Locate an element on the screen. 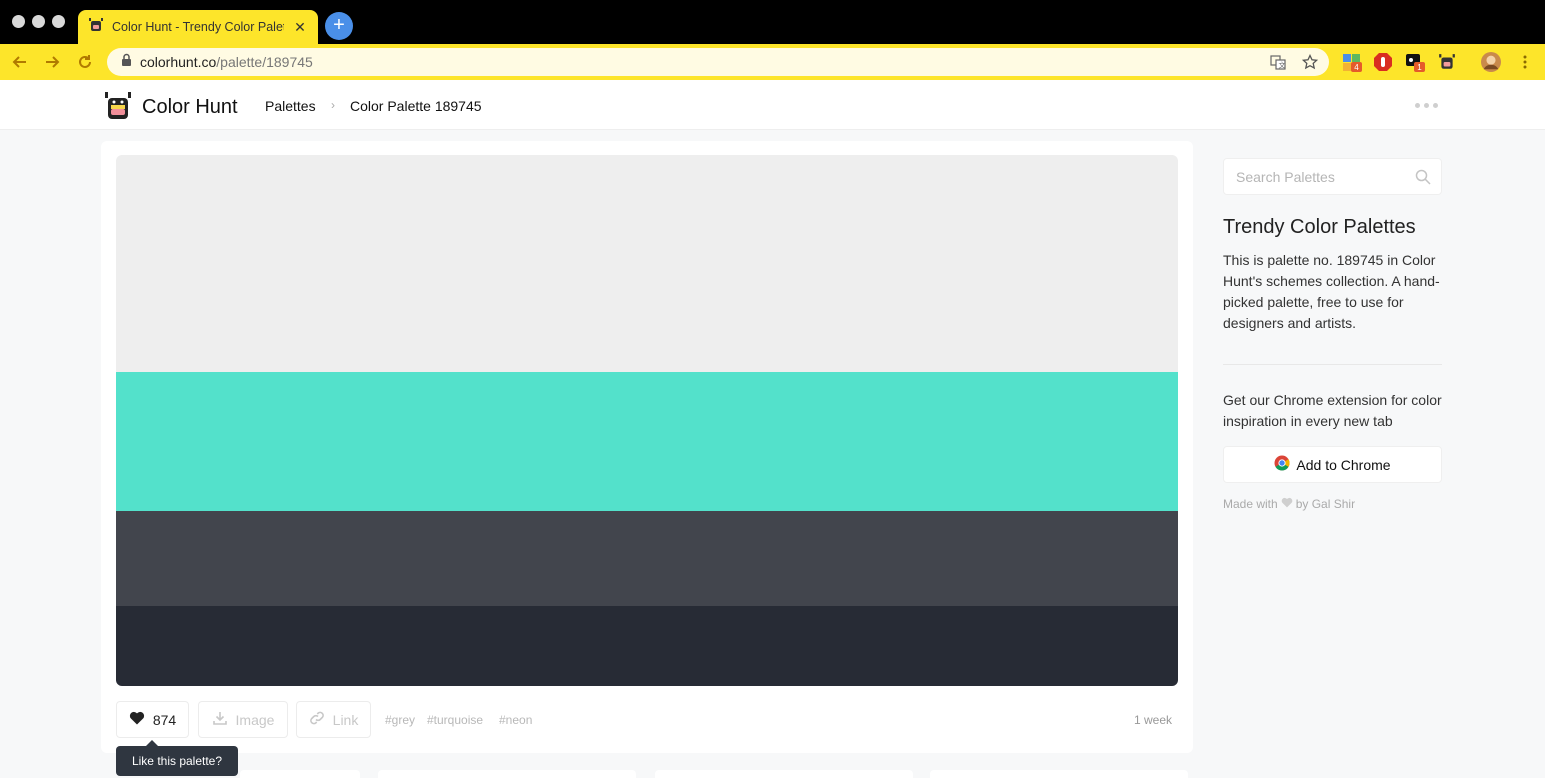 This screenshot has width=1545, height=778. breadcrumb-palettes-link: Palettes is located at coordinates (290, 106).